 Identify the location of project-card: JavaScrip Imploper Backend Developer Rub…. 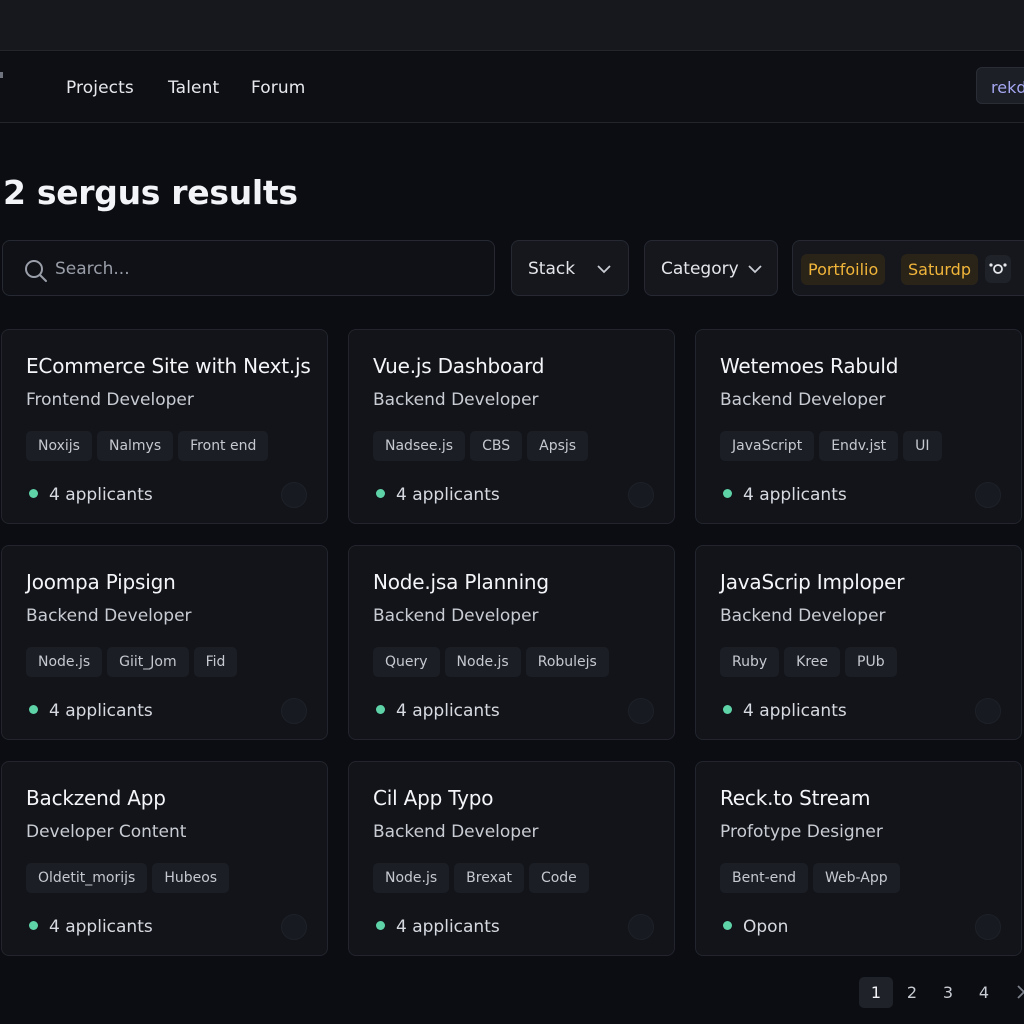
(858, 642).